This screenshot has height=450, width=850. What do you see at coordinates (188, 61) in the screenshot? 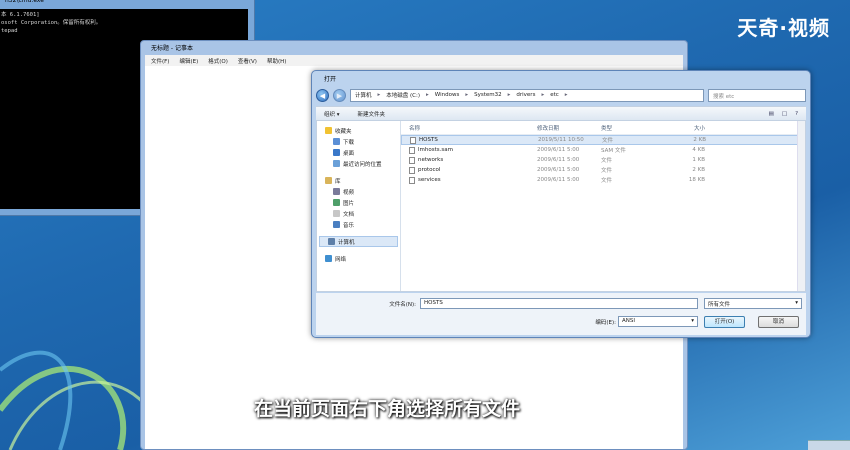
I see `menu-edit: 编辑(E)` at bounding box center [188, 61].